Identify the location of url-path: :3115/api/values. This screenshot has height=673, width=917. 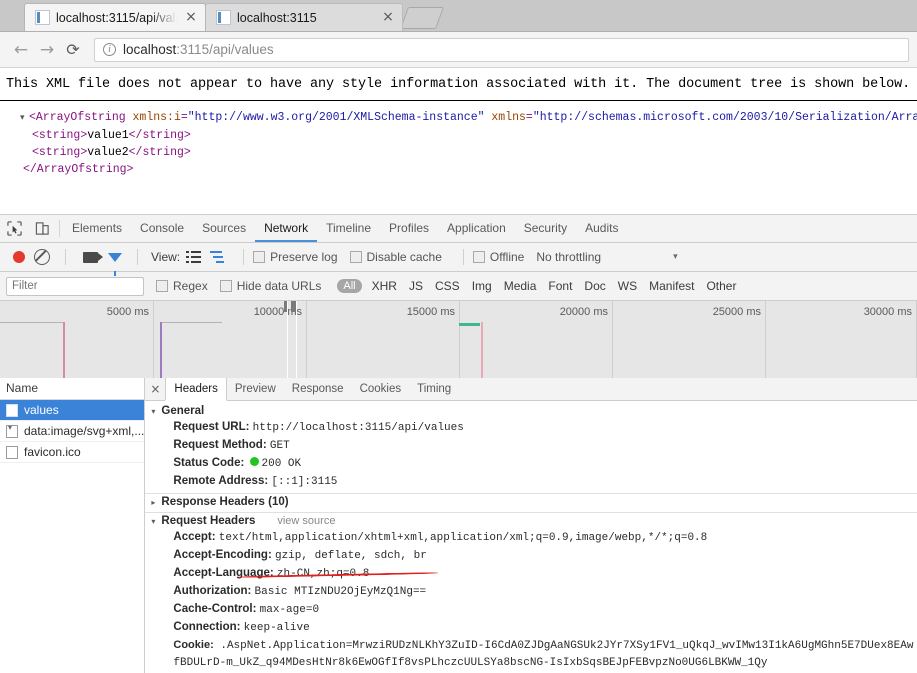
(225, 49).